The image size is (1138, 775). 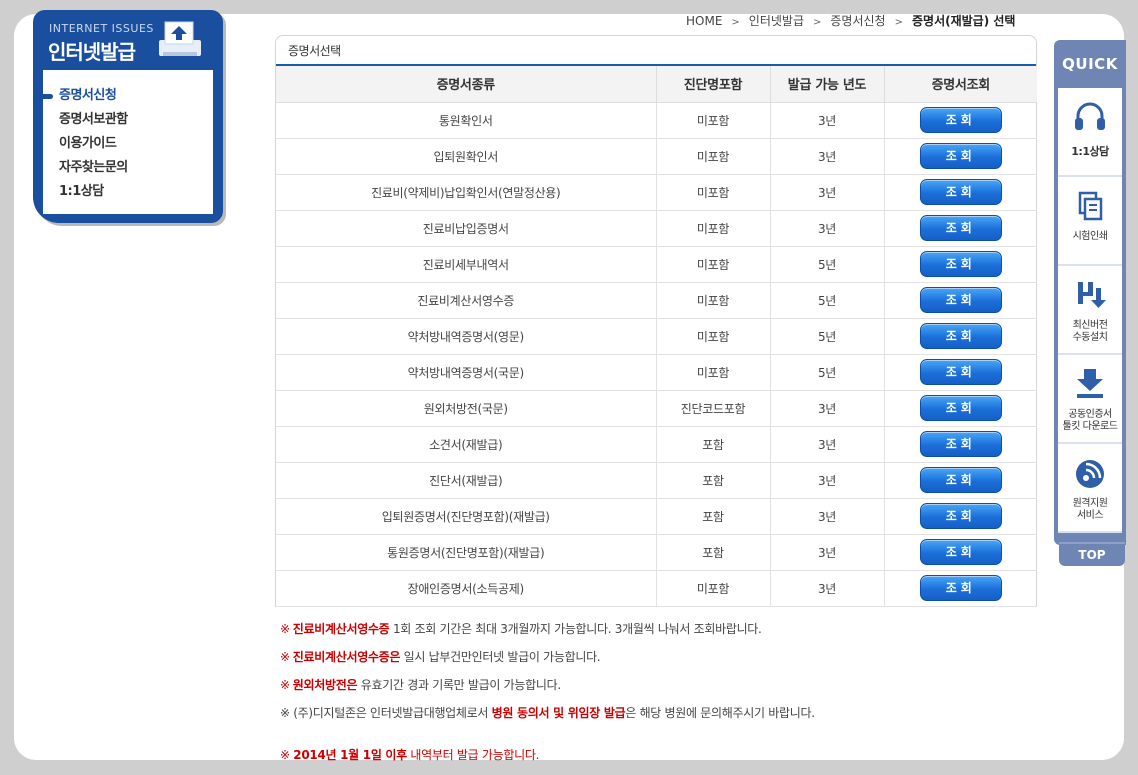 What do you see at coordinates (92, 52) in the screenshot?
I see `sidebar-title: 인터넷발급` at bounding box center [92, 52].